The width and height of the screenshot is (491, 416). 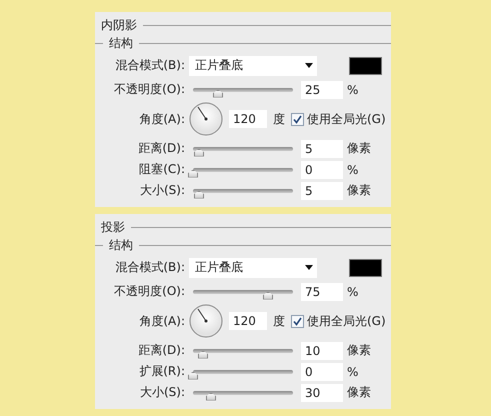 What do you see at coordinates (322, 393) in the screenshot?
I see `value-field: 30` at bounding box center [322, 393].